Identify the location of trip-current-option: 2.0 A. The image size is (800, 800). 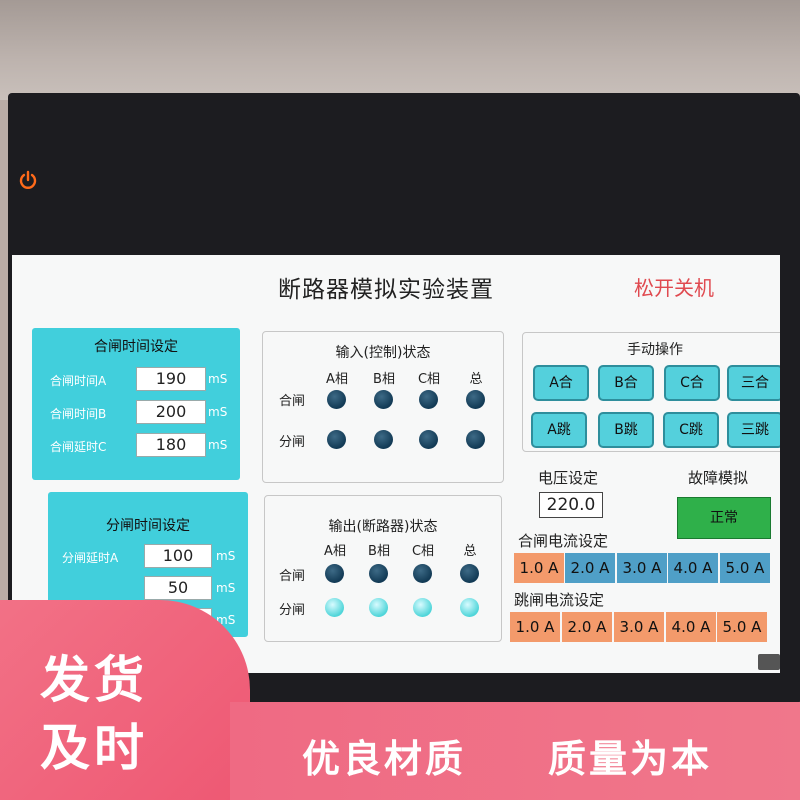
(587, 627).